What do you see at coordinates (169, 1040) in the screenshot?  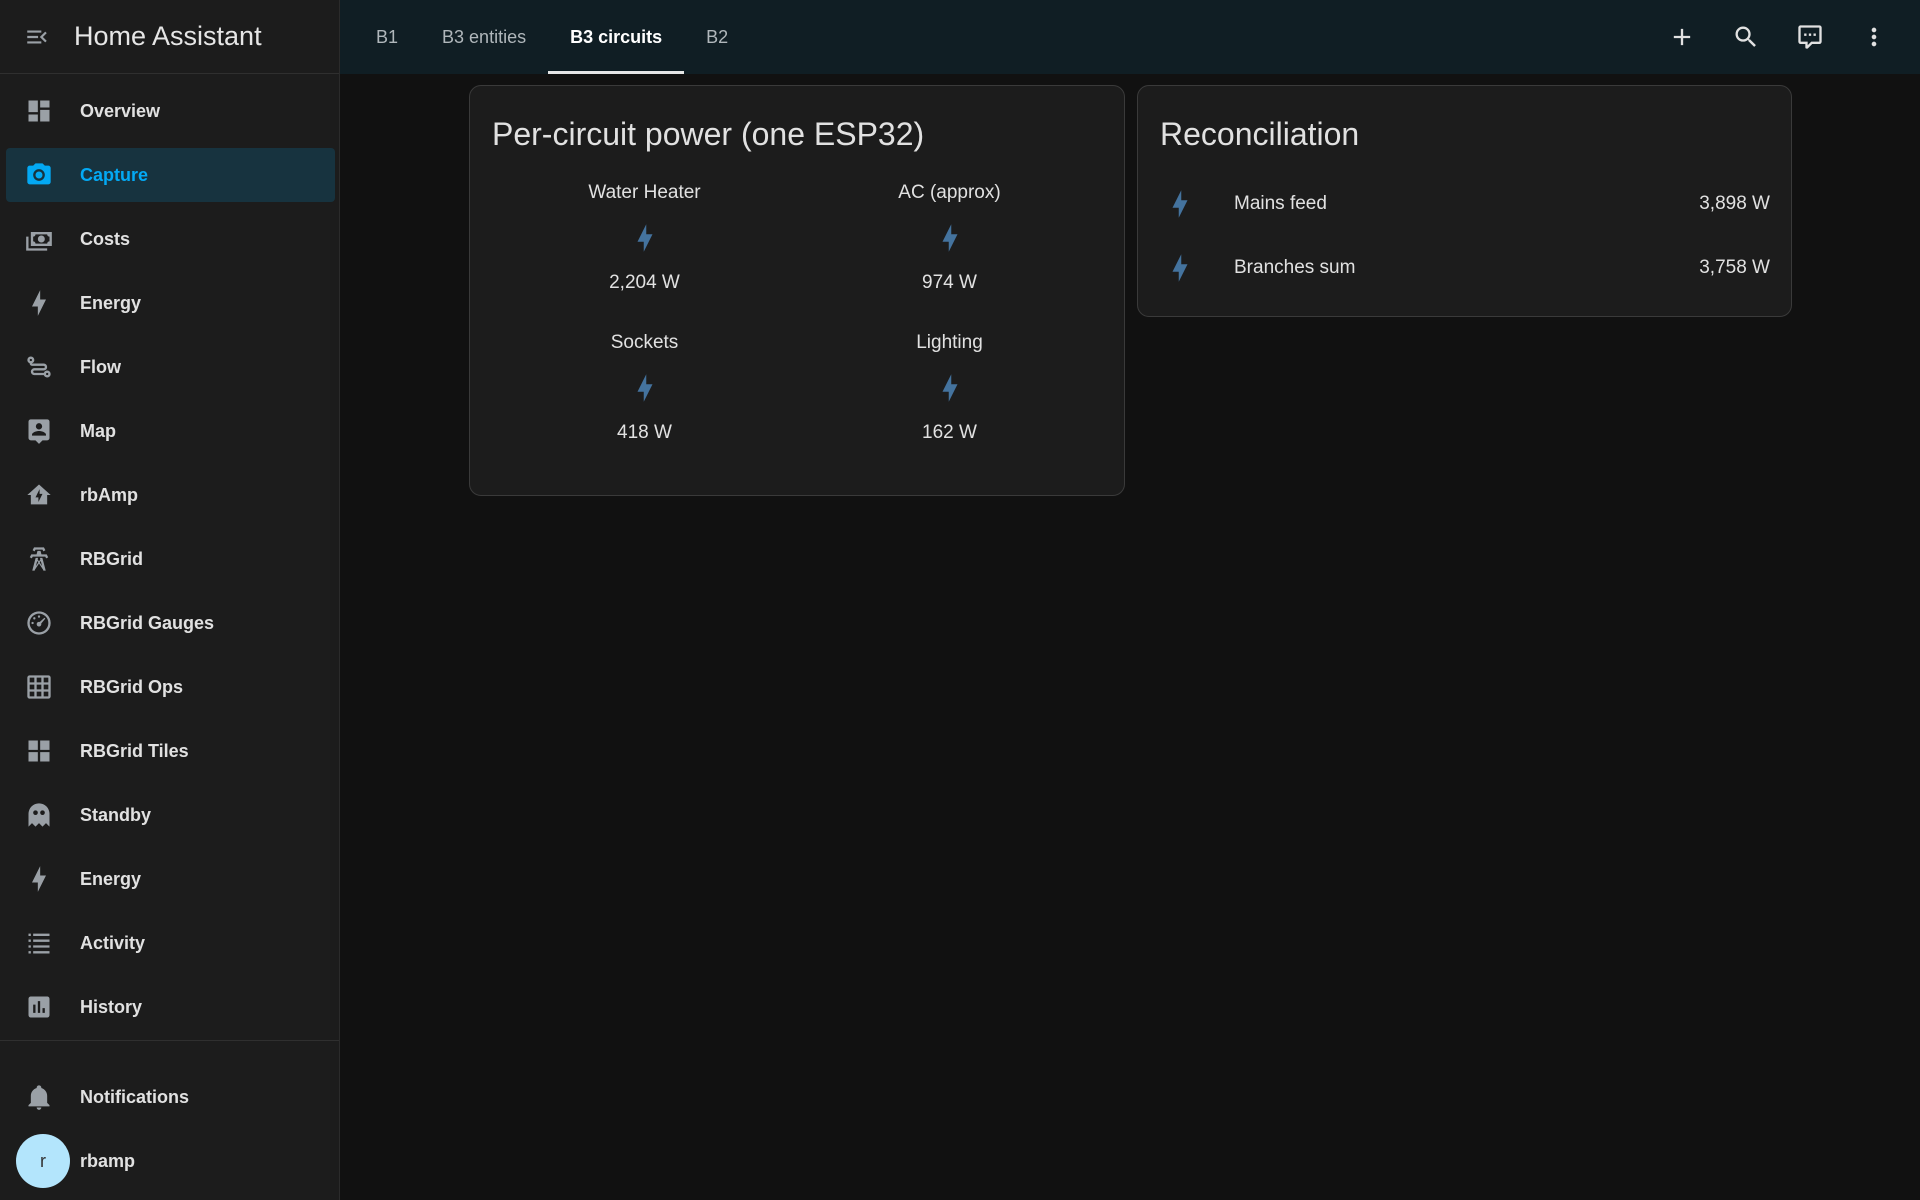 I see `sidebar-divider` at bounding box center [169, 1040].